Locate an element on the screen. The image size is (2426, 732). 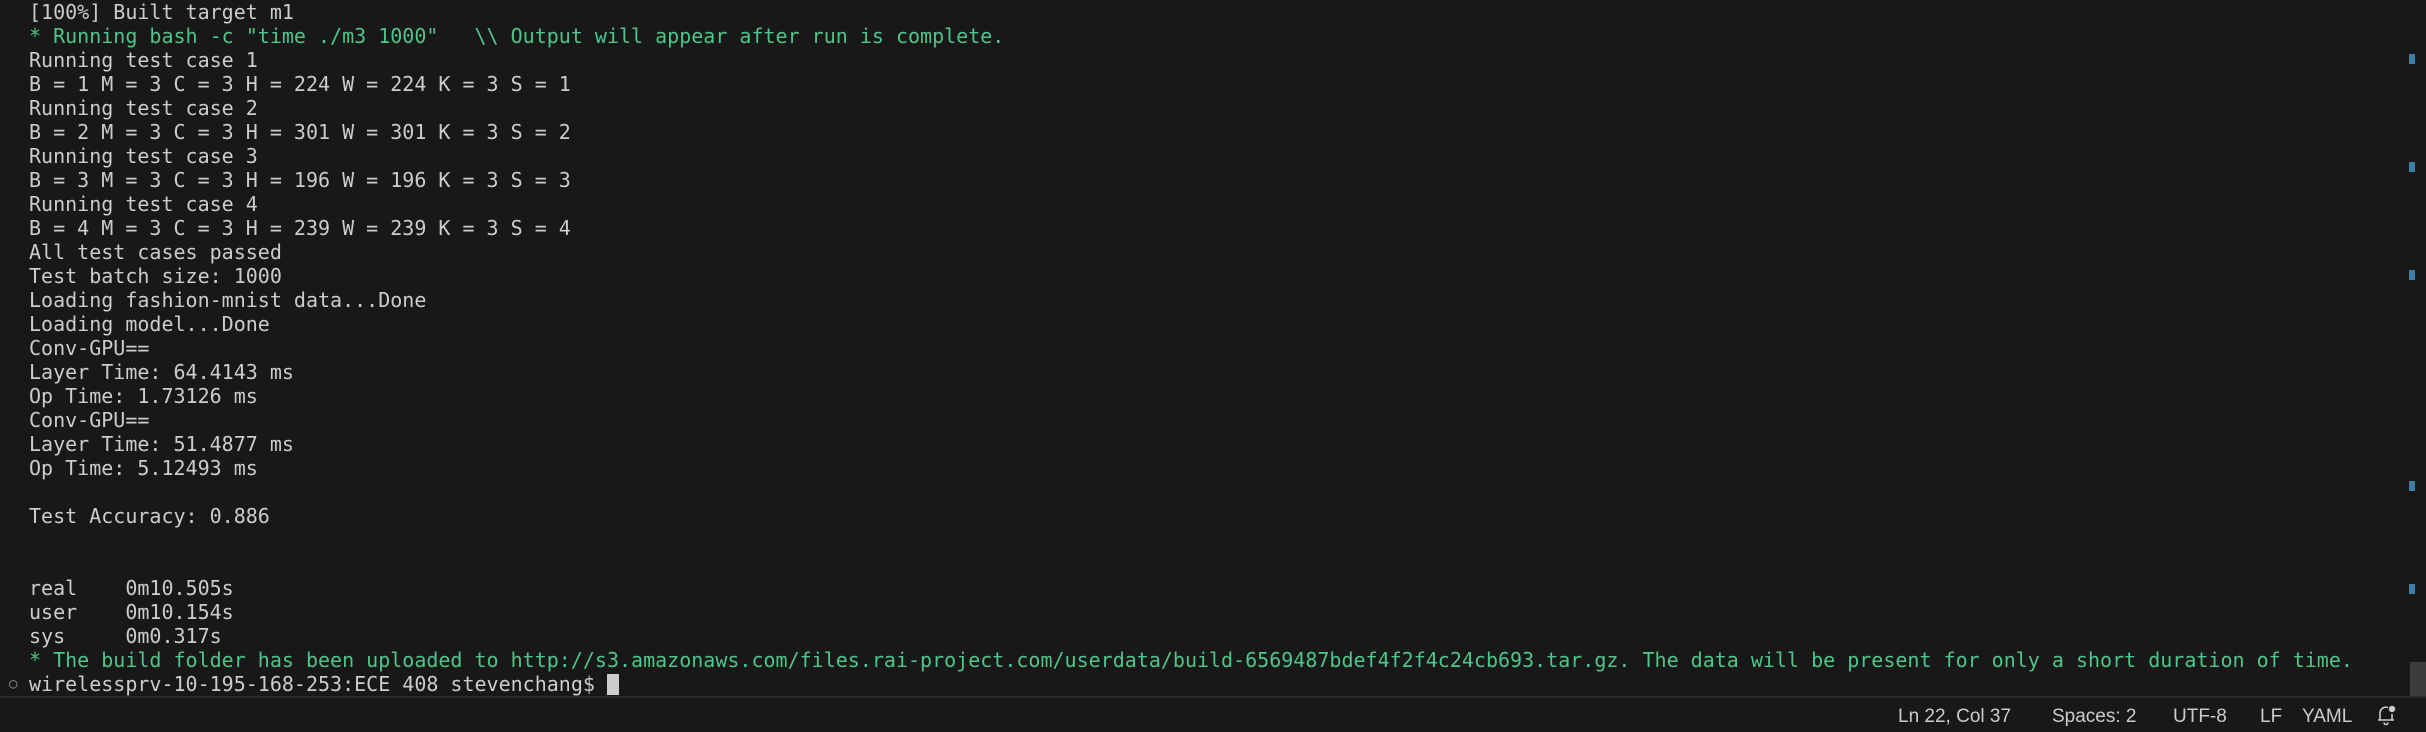
eol-setting: LF is located at coordinates (2271, 717).